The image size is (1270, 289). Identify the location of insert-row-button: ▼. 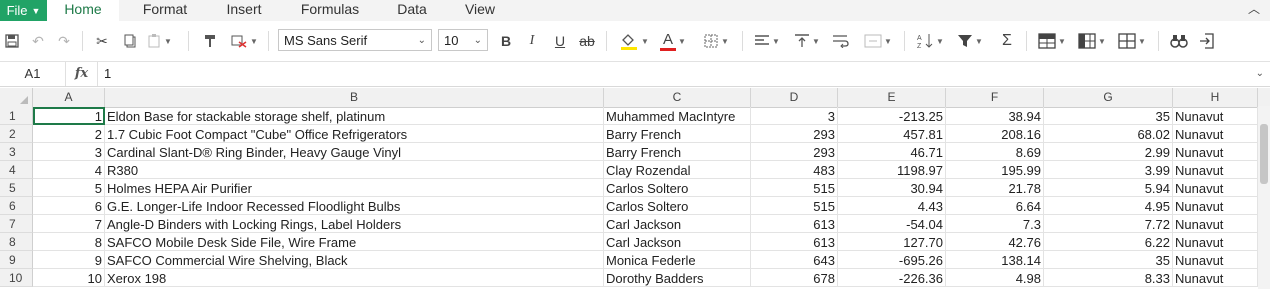
(1052, 41).